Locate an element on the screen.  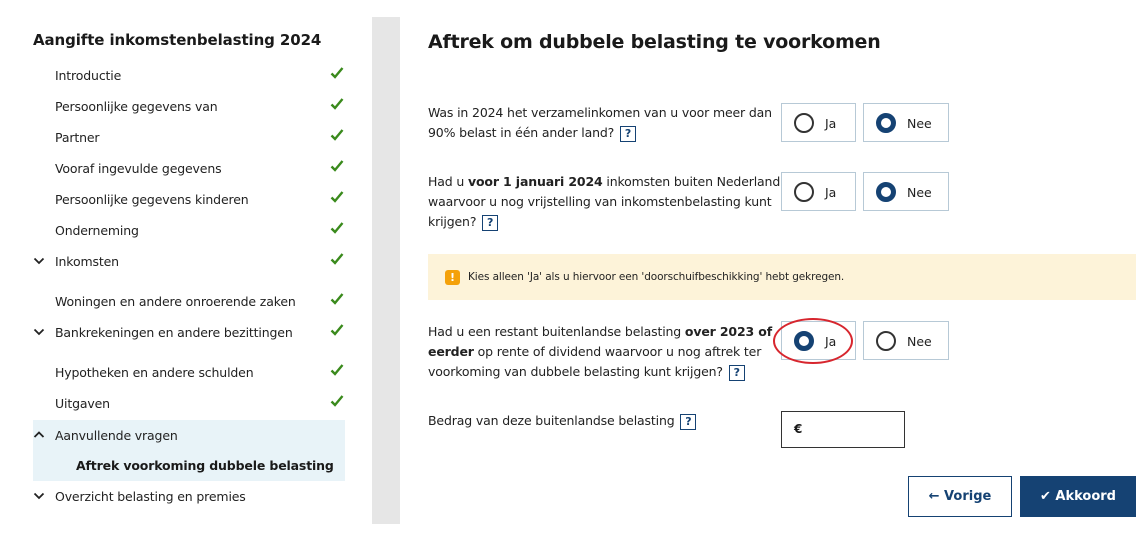
question-text-line: Had u is located at coordinates (448, 181).